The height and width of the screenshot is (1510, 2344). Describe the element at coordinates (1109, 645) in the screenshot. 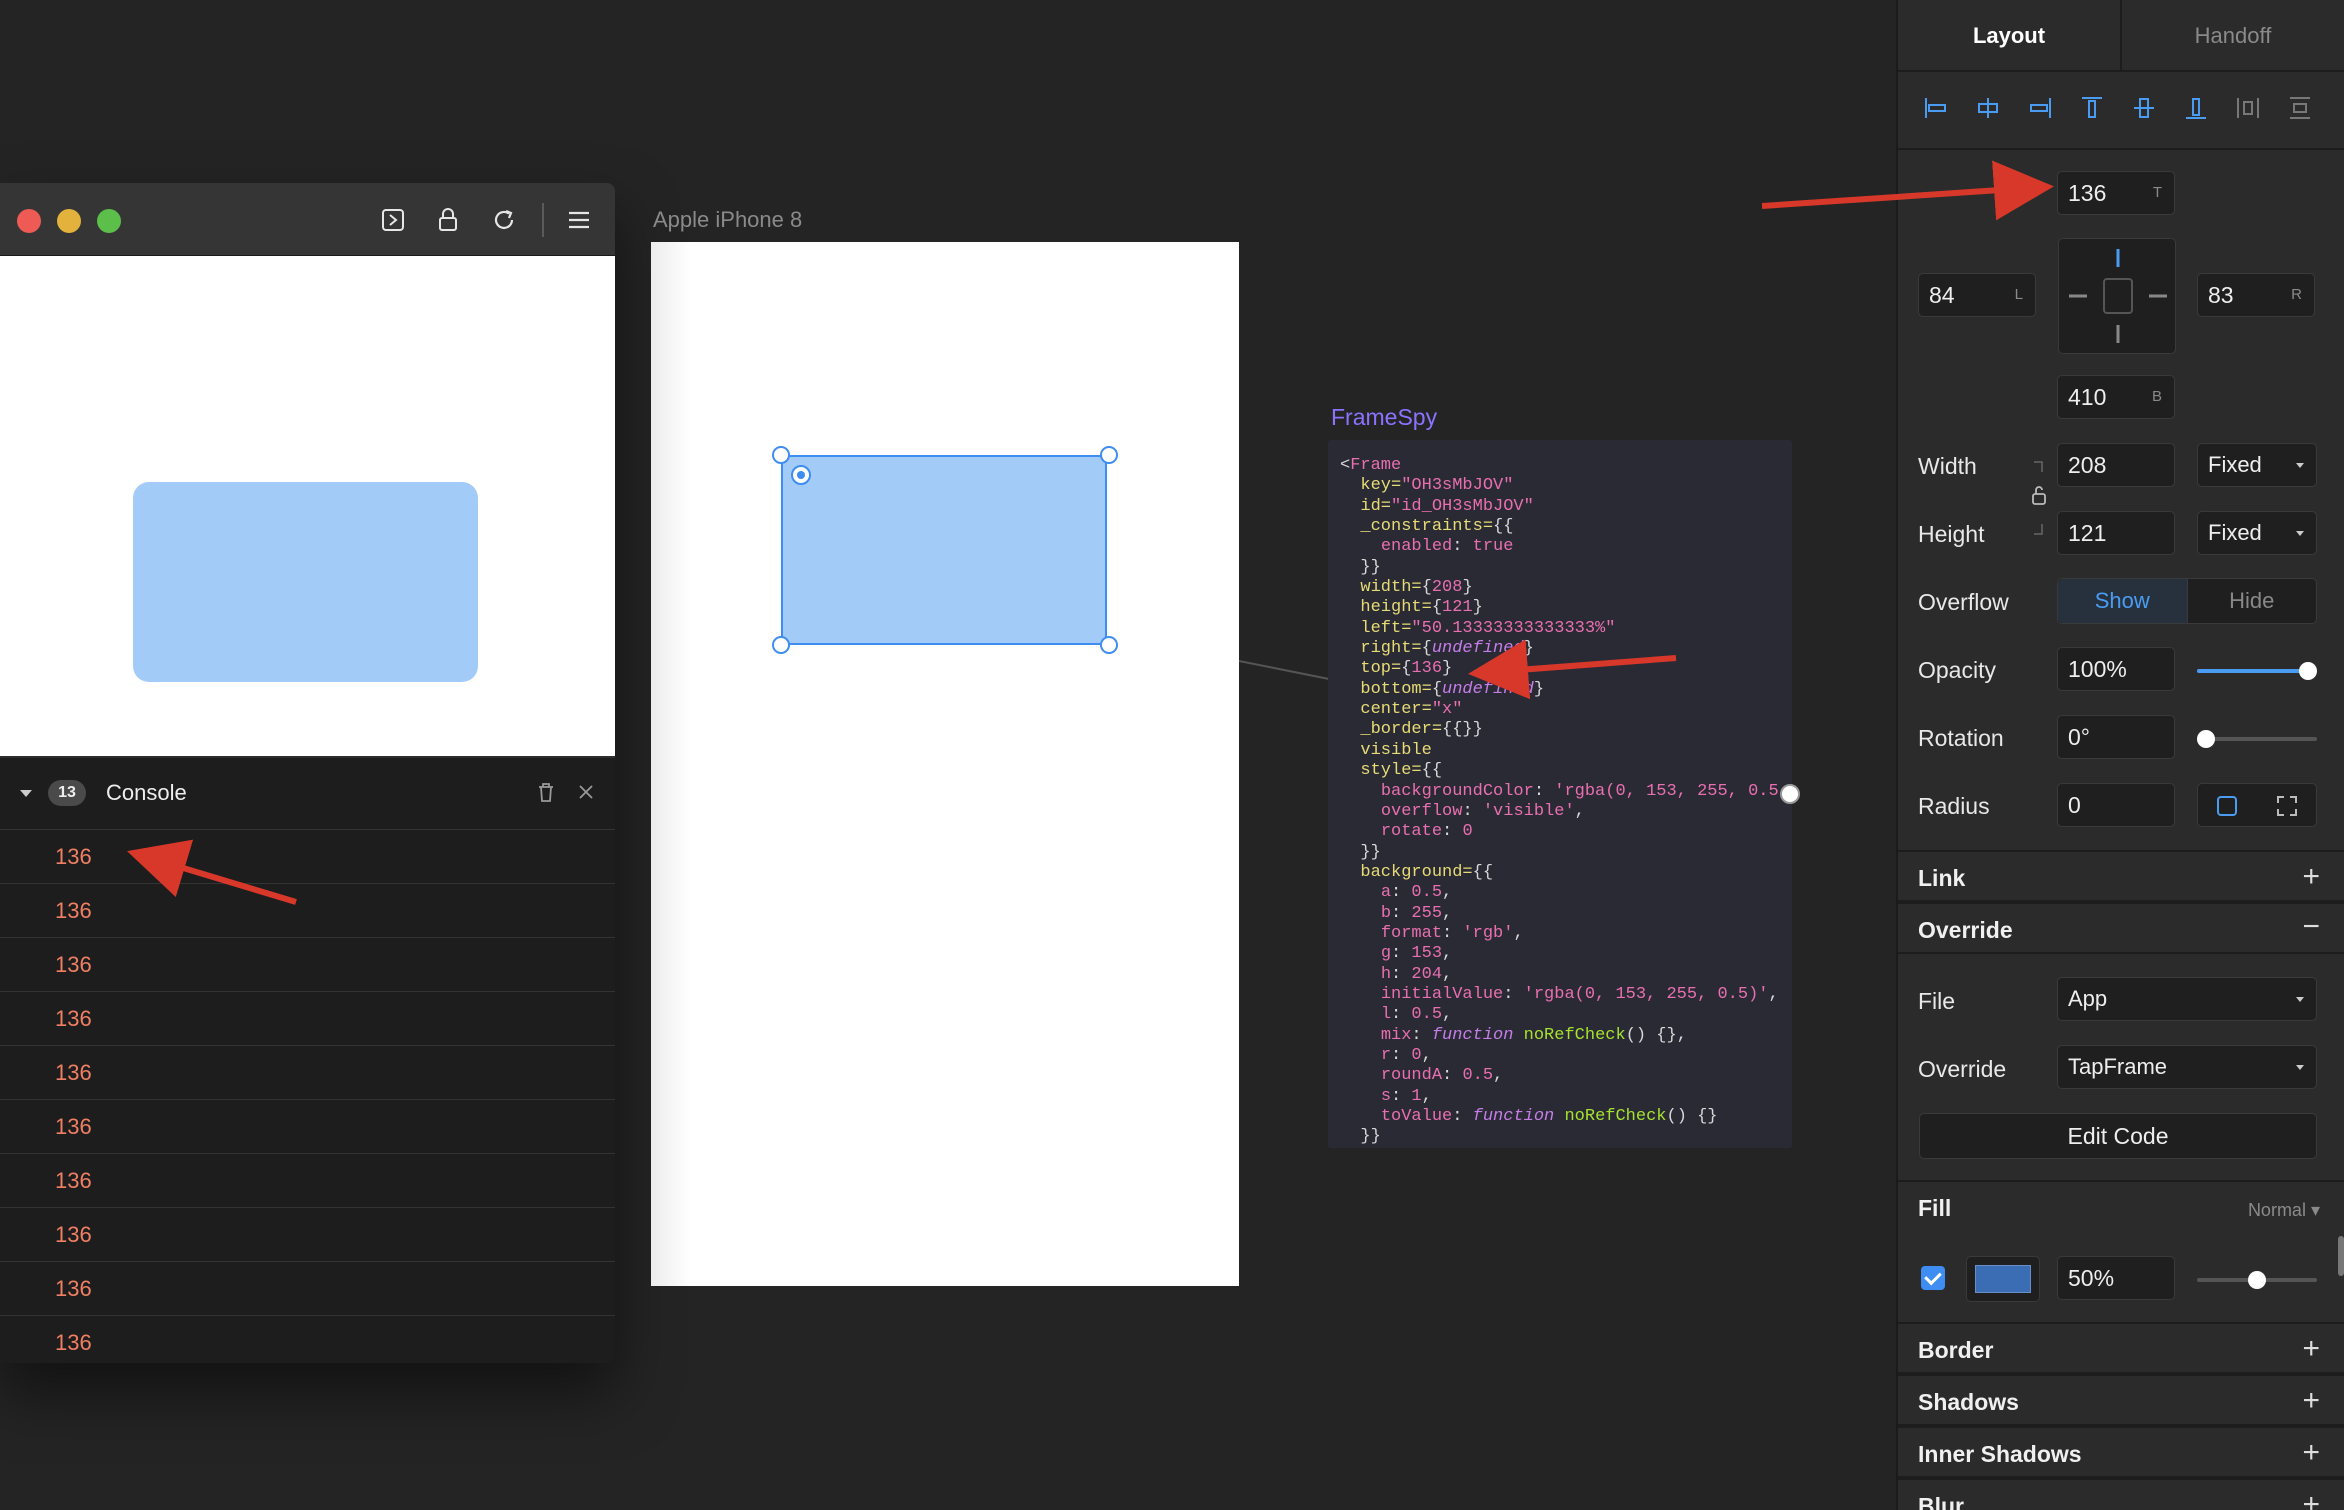

I see `resize-handle-bottom-right` at that location.